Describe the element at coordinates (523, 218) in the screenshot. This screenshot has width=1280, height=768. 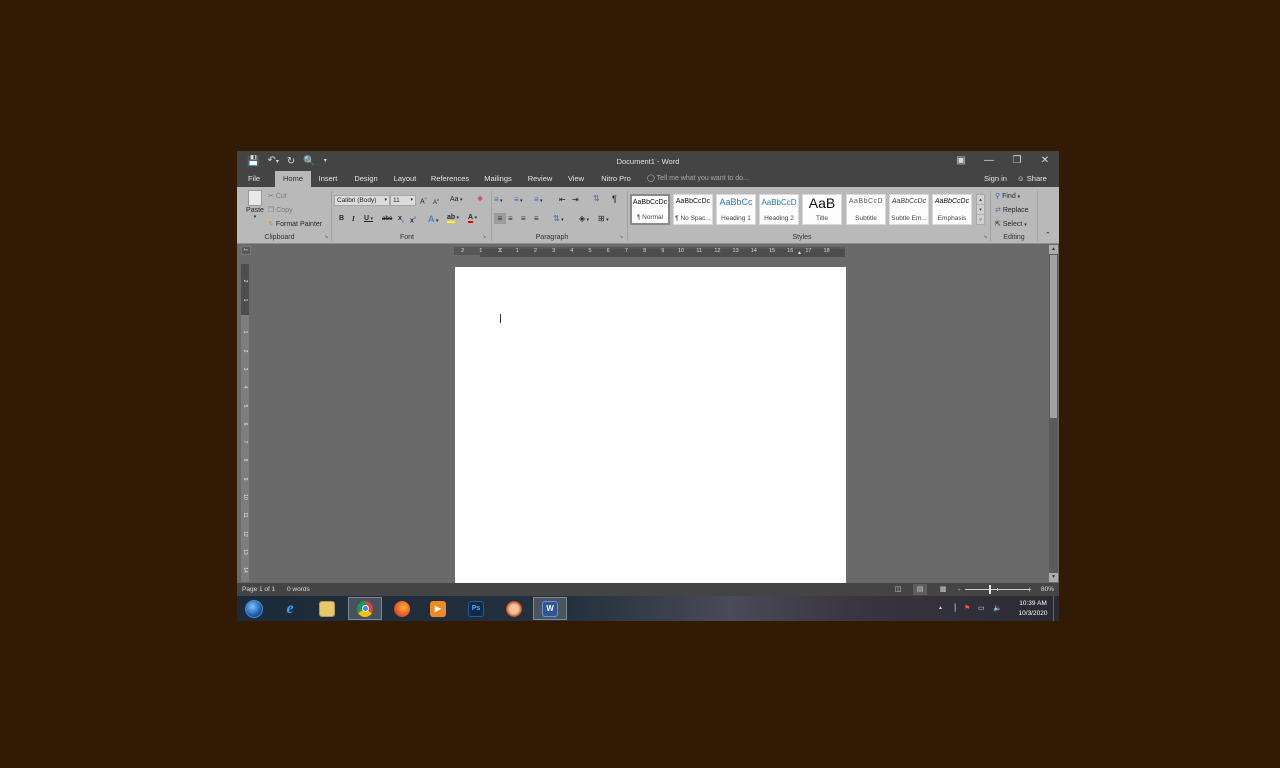
I see `align-right-button: ≡` at that location.